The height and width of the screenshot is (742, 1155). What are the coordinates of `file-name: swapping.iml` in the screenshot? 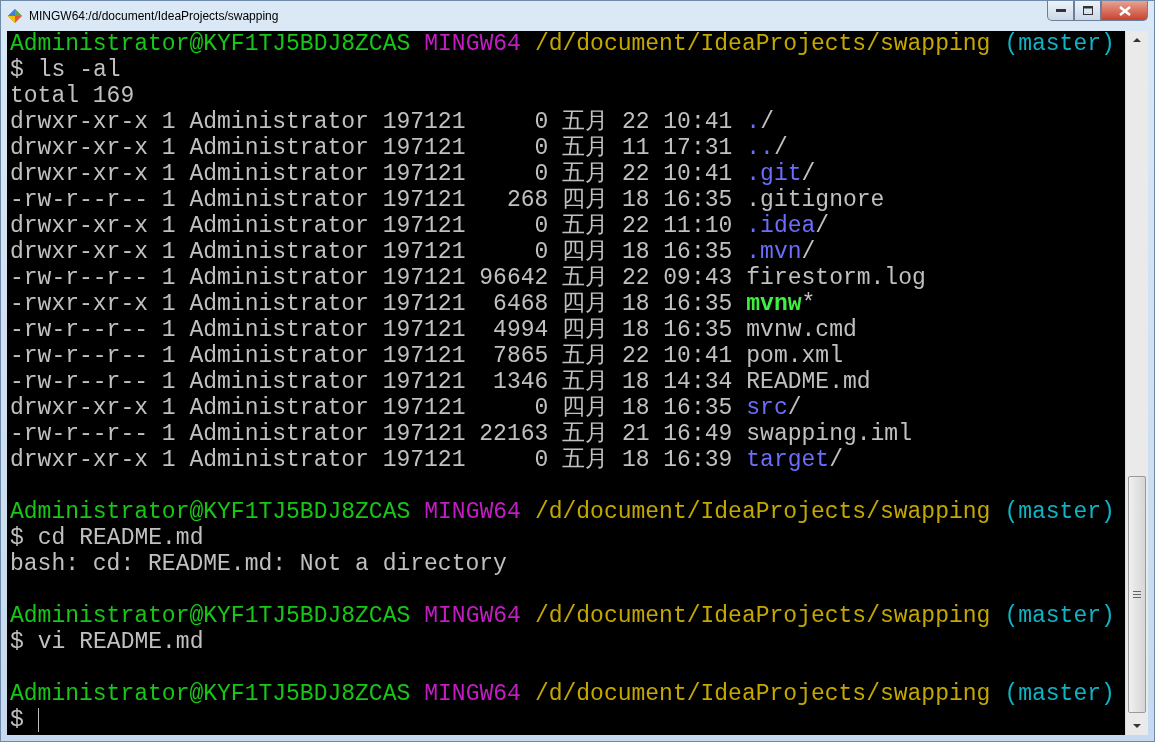 It's located at (829, 434).